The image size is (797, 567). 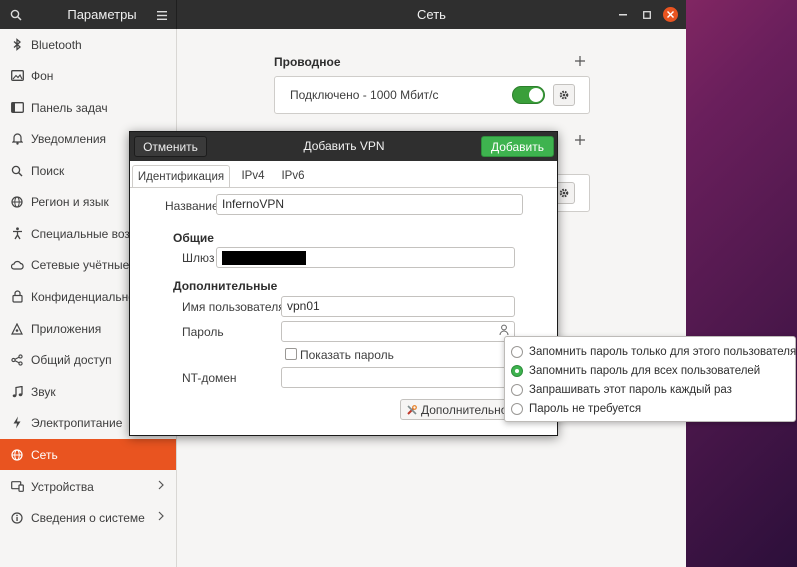 I want to click on gateway-field, so click(x=365, y=257).